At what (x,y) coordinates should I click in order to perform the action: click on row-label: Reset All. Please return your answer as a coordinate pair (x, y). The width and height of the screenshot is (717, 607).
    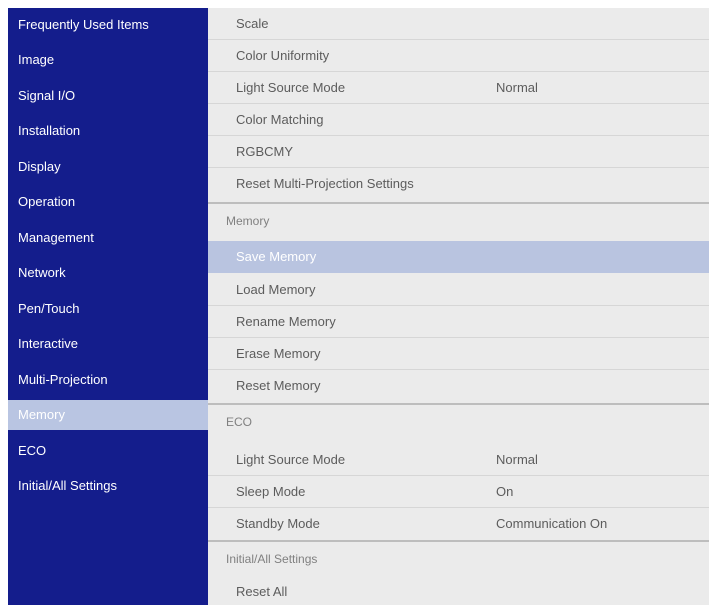
    Looking at the image, I should click on (262, 591).